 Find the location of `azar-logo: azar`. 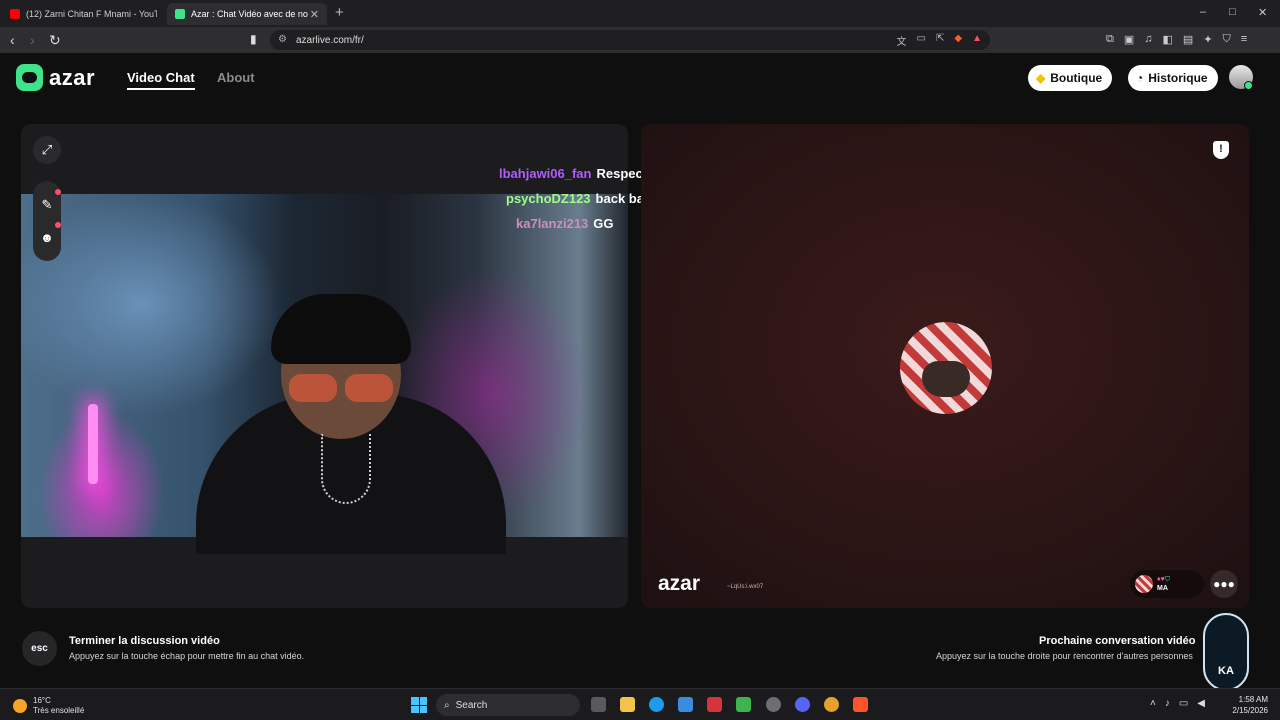

azar-logo: azar is located at coordinates (55, 77).